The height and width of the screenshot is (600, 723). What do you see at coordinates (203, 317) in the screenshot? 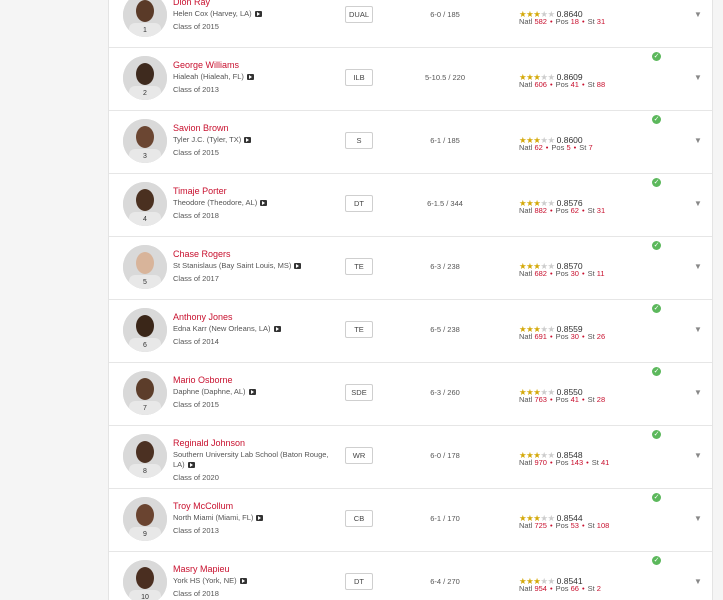
I see `player-name: Anthony Jones` at bounding box center [203, 317].